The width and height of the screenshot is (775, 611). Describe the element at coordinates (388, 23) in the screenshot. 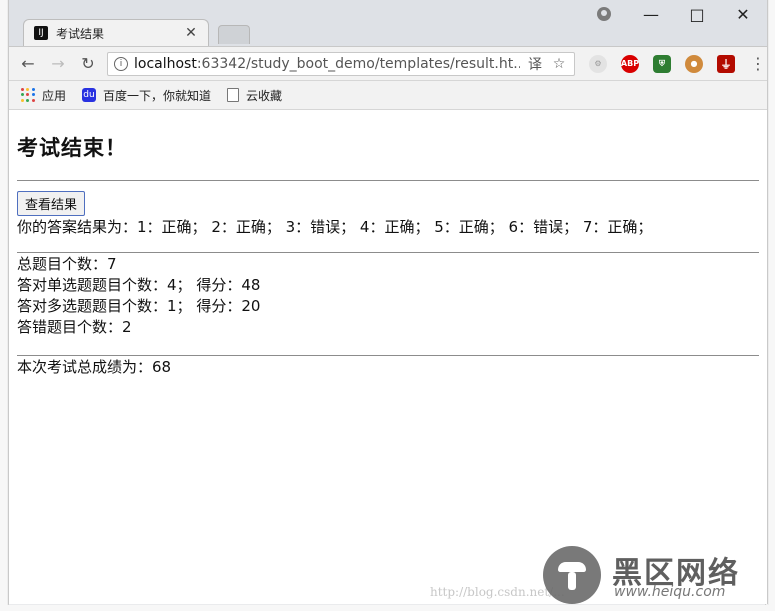

I see `title-bar: IJ 考试结果 ✕ — □ ✕` at that location.